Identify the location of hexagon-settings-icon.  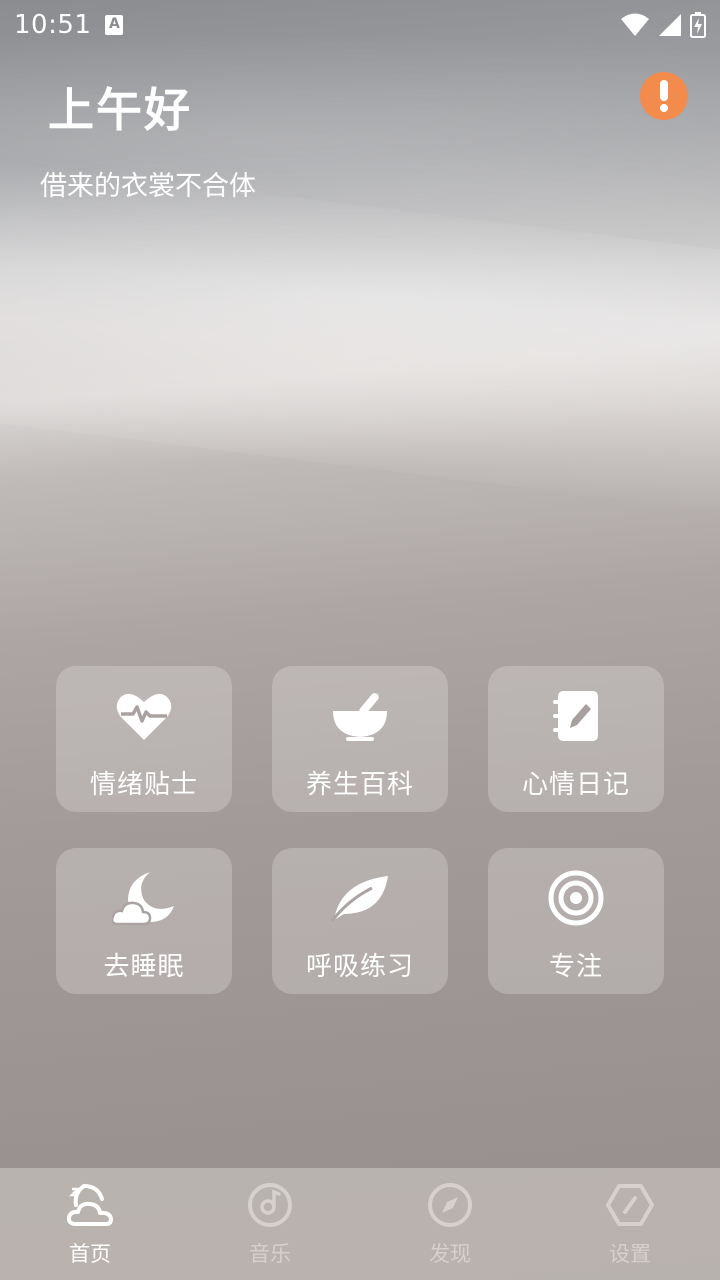
(630, 1205).